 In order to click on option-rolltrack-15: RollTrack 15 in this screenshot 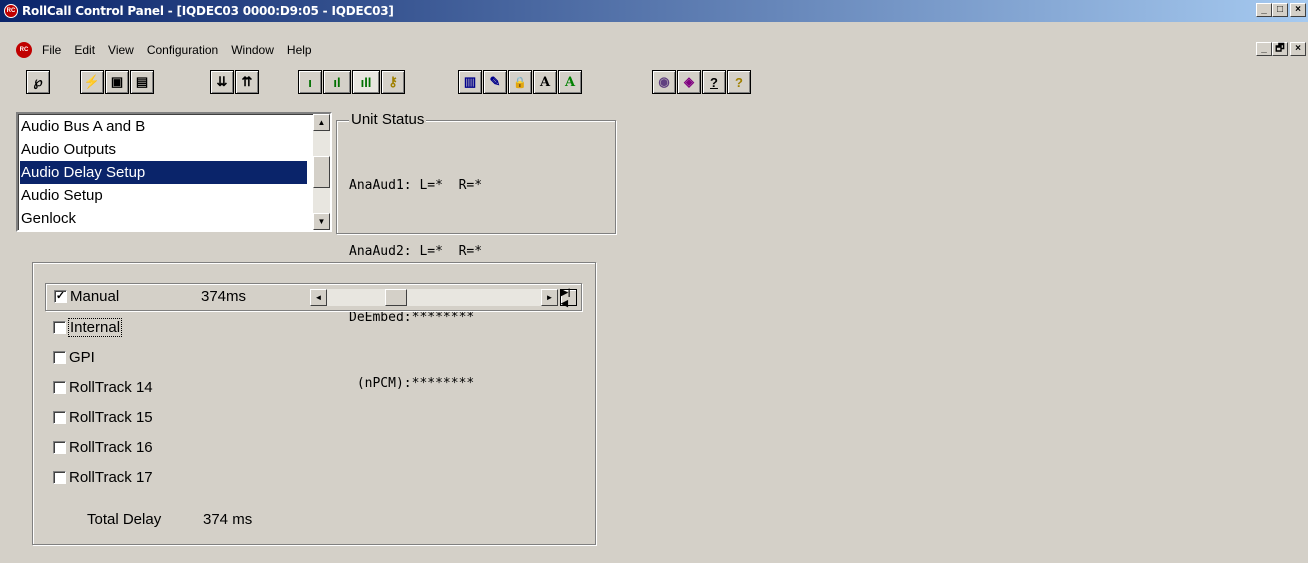, I will do `click(103, 417)`.